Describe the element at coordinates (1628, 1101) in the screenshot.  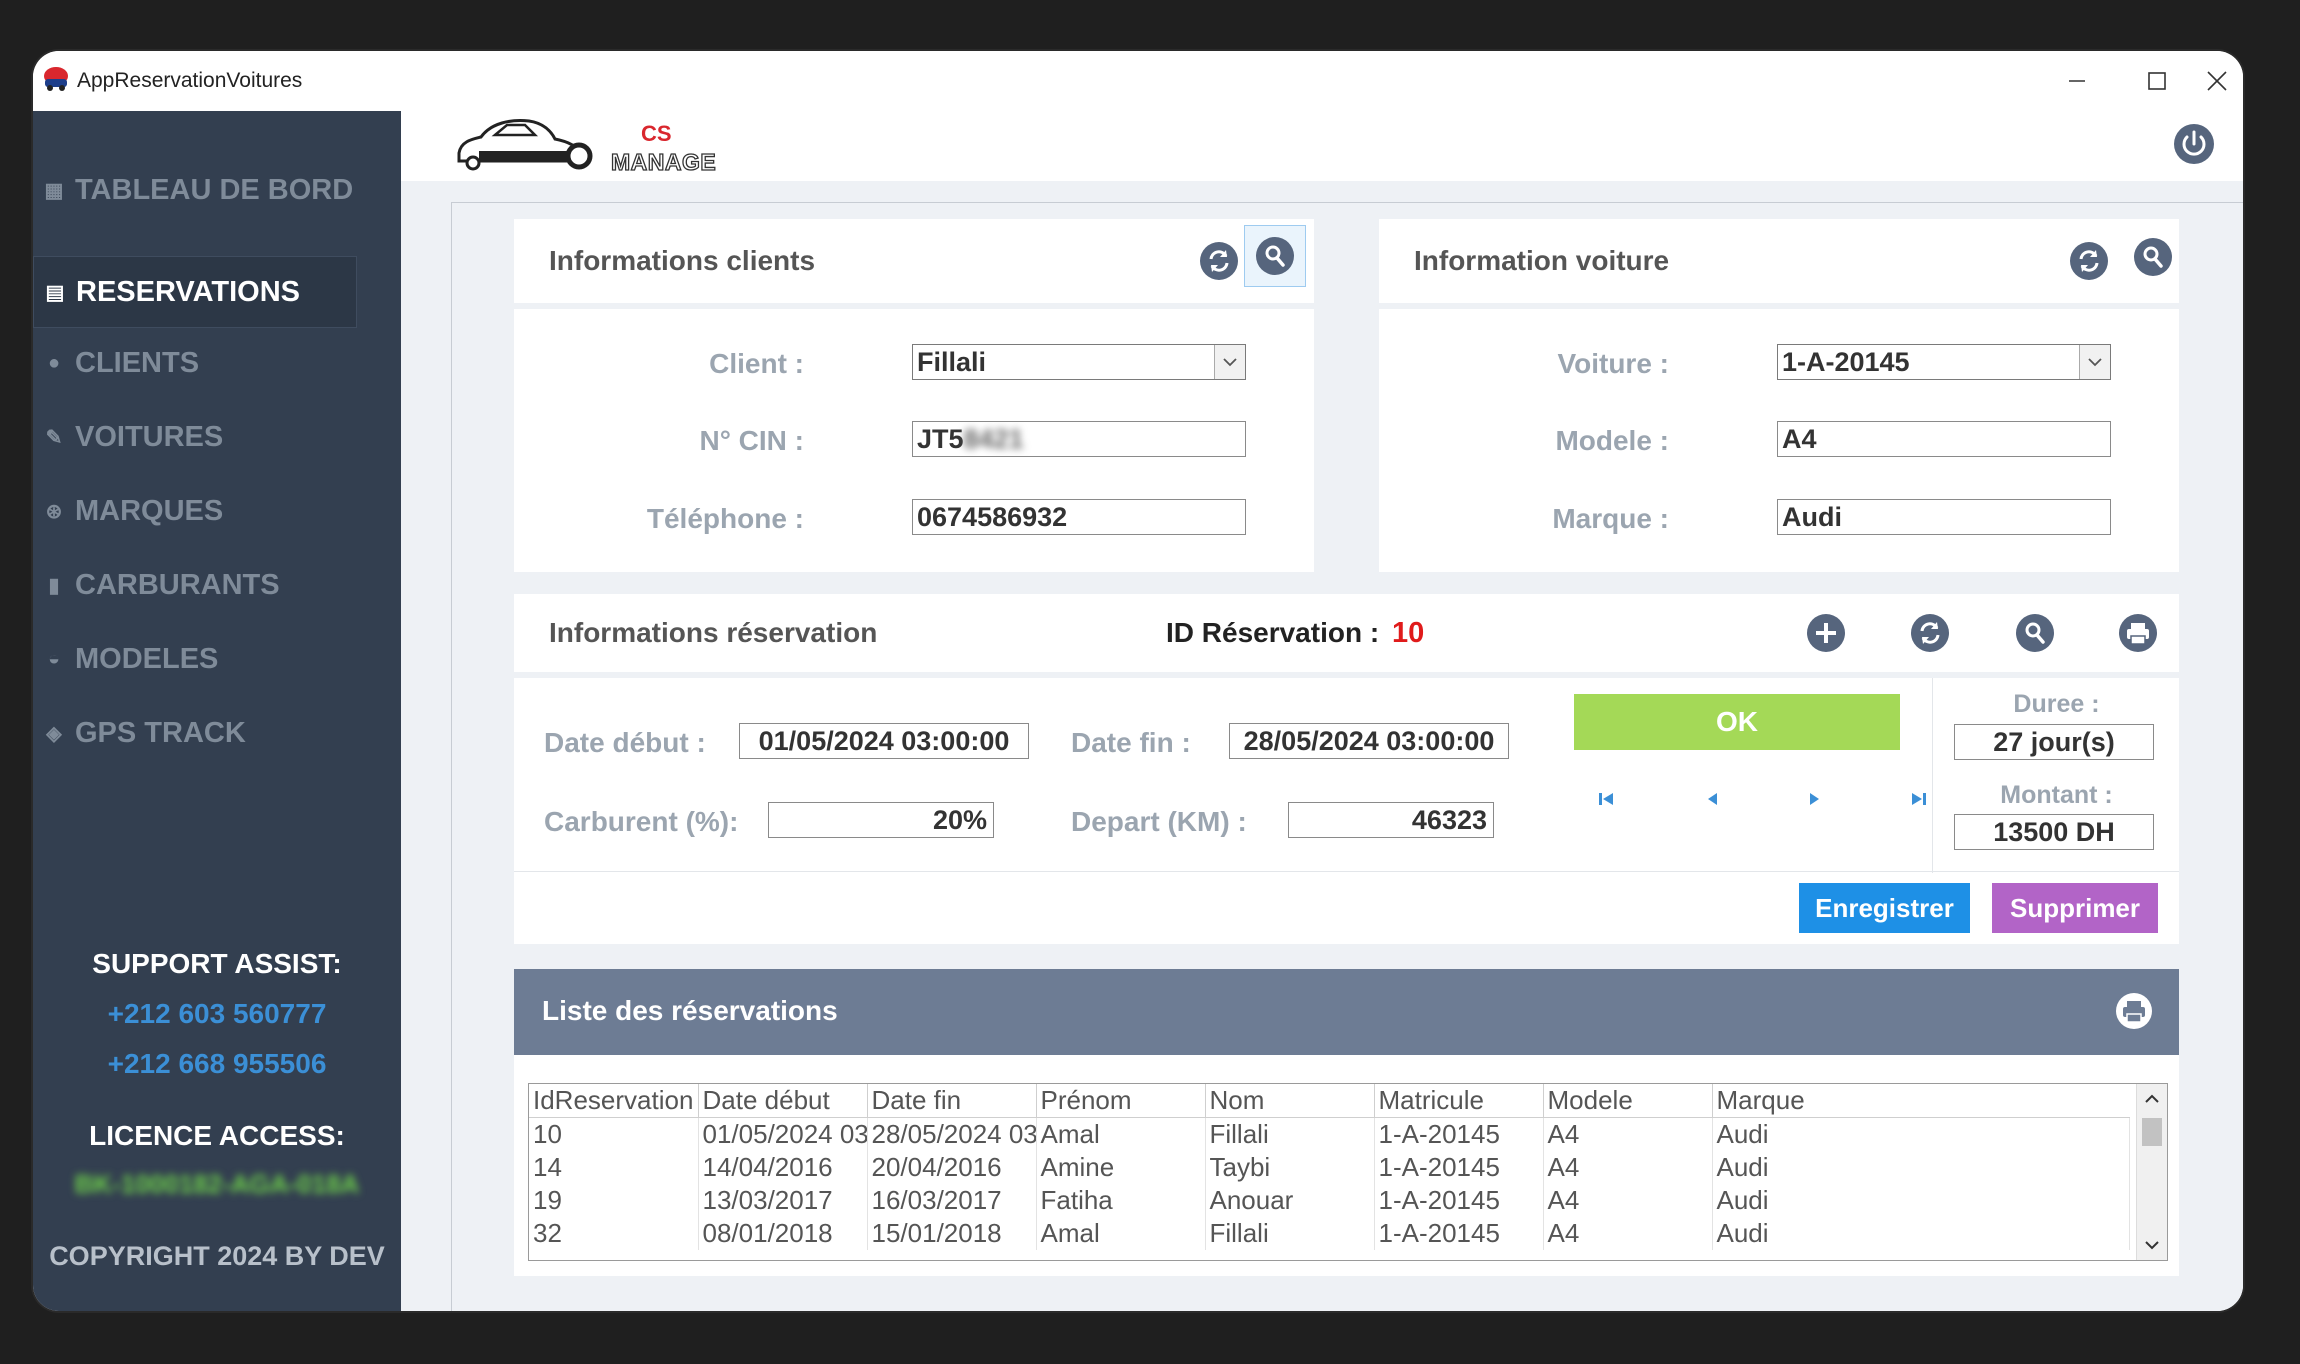
I see `column-header: Modele` at that location.